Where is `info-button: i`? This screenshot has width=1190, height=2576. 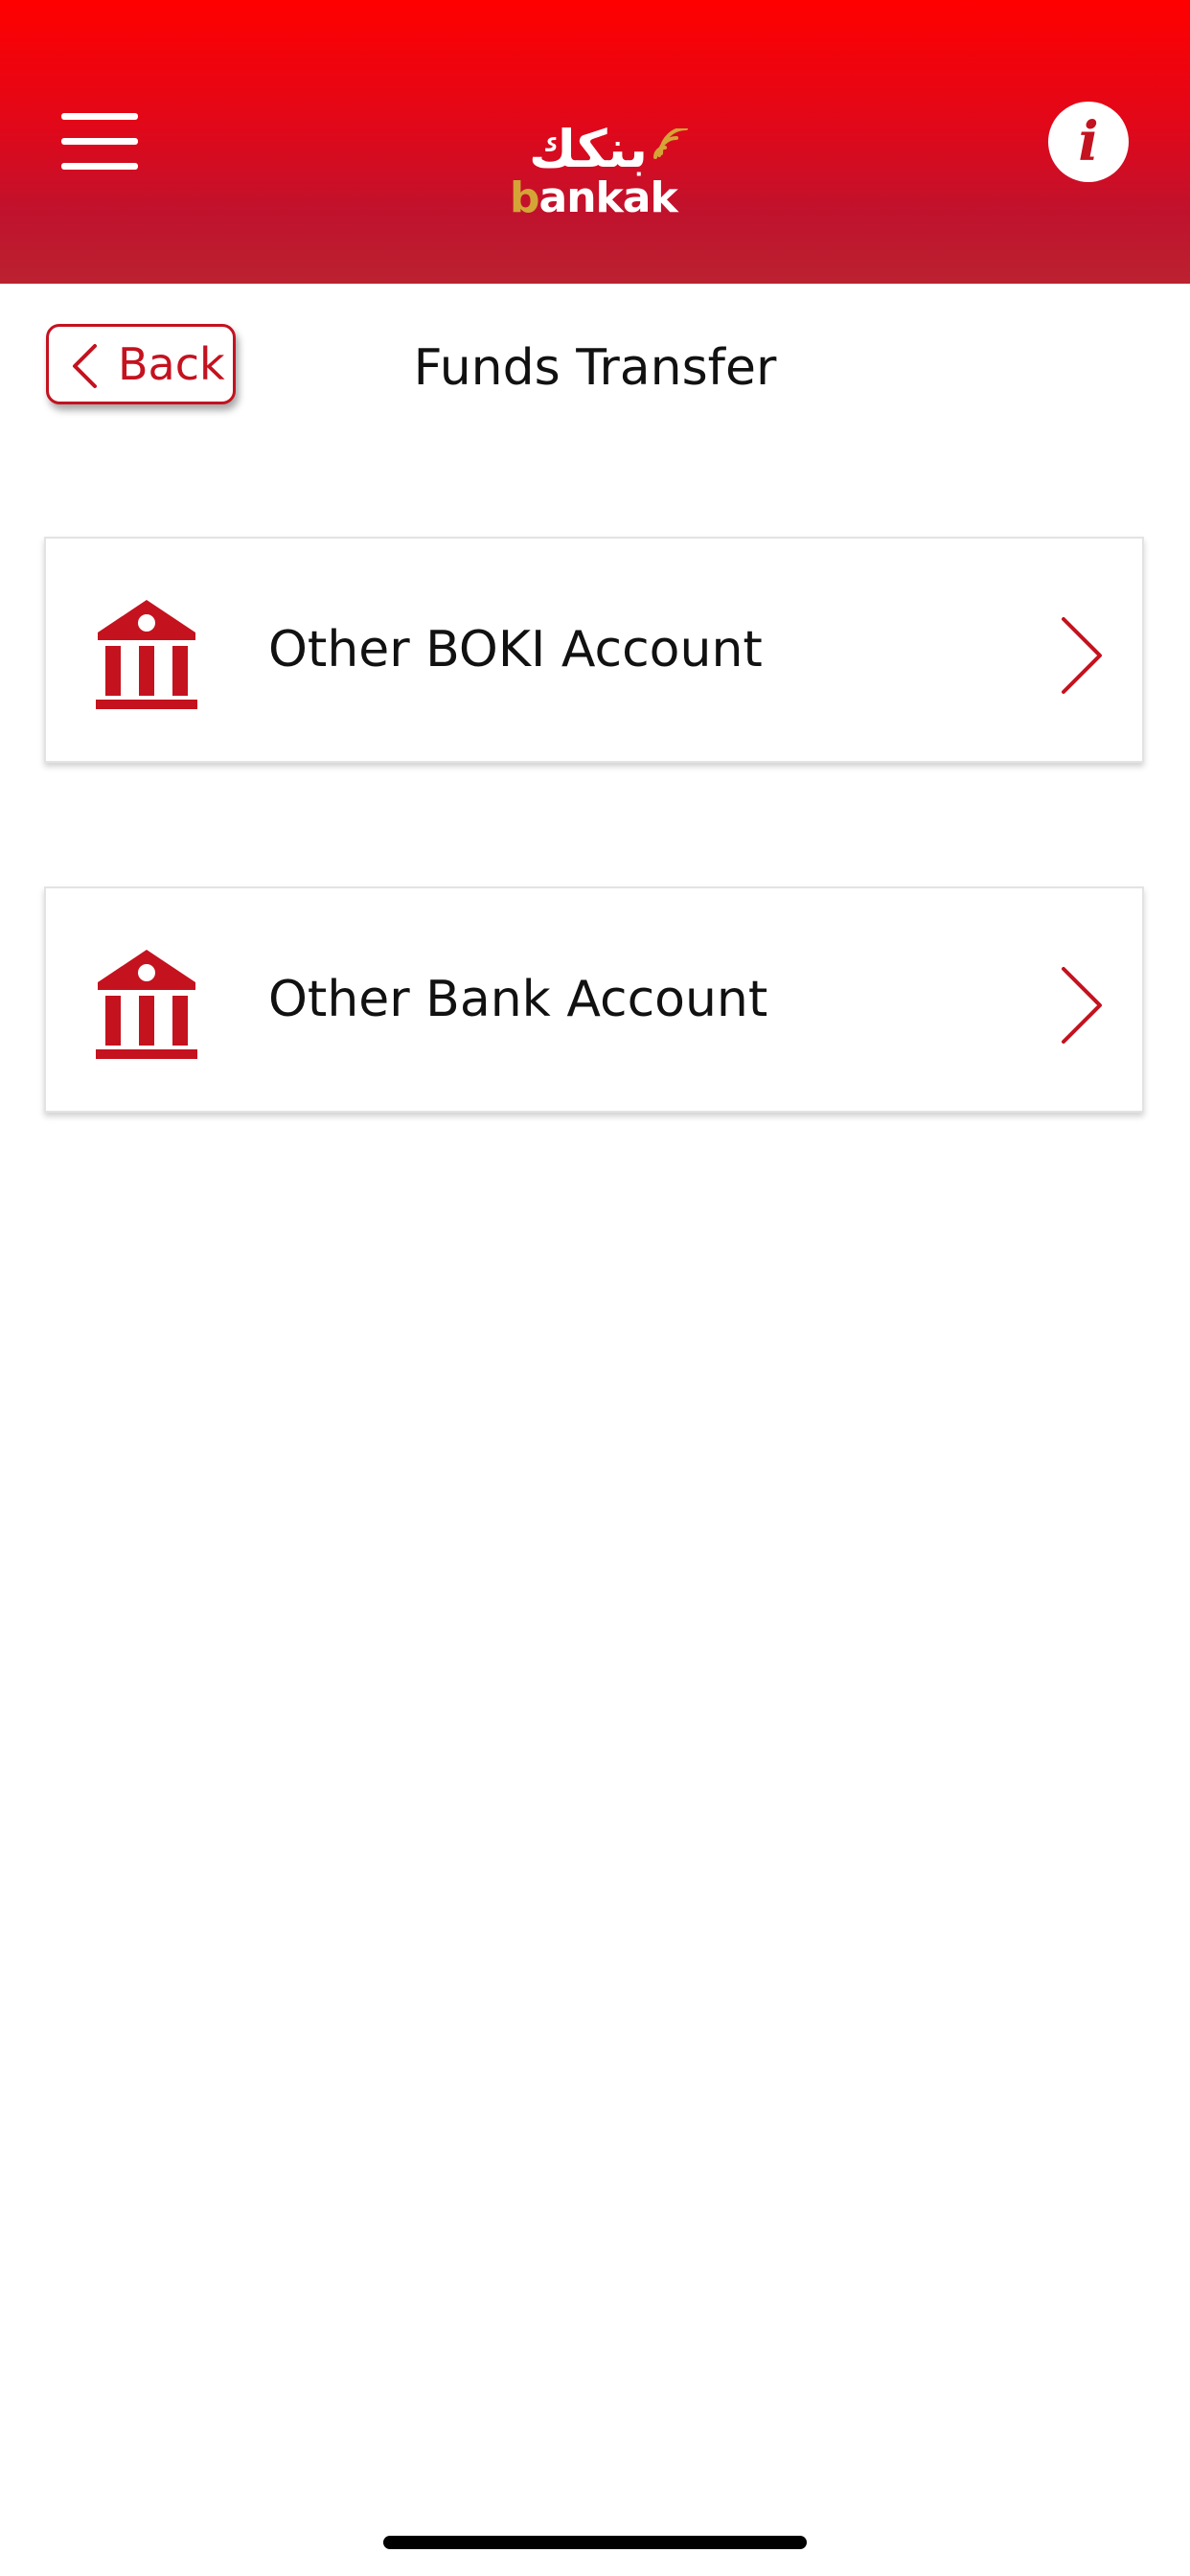 info-button: i is located at coordinates (1089, 142).